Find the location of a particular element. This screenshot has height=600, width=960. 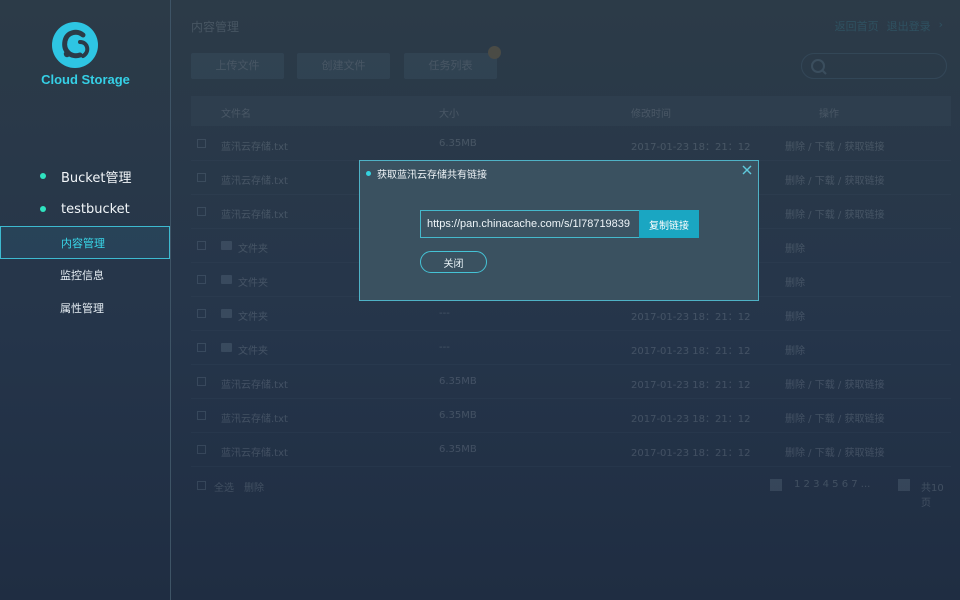

share-link-input is located at coordinates (530, 224).